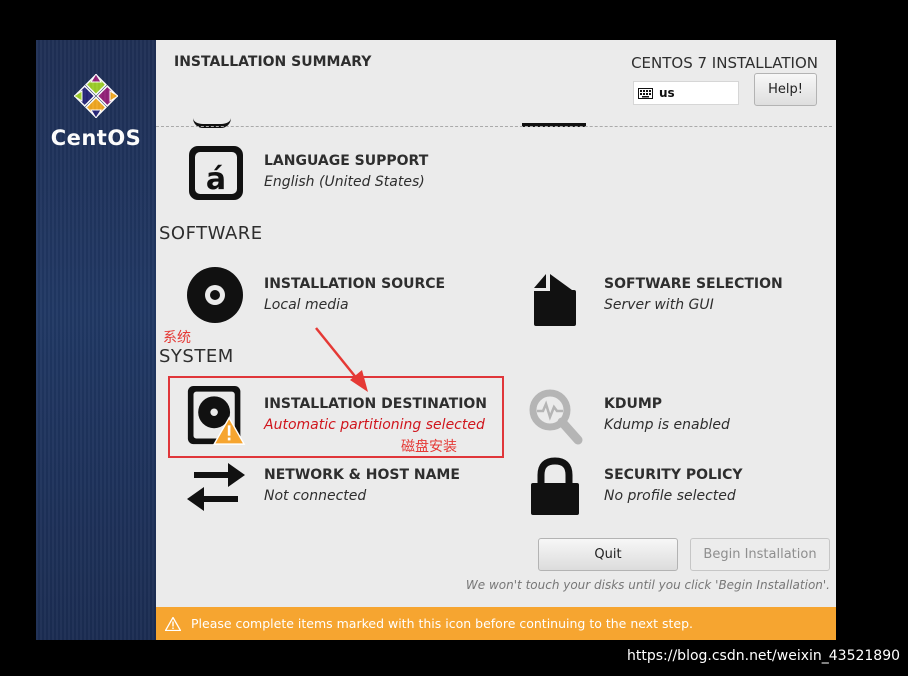 Image resolution: width=908 pixels, height=676 pixels. Describe the element at coordinates (760, 554) in the screenshot. I see `begin-installation-button: Begin Installation` at that location.